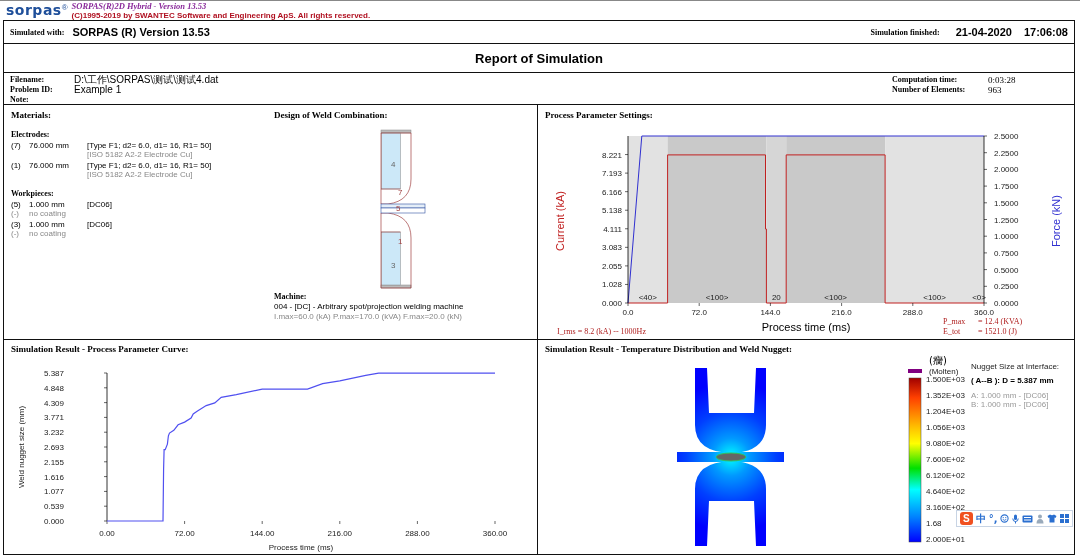 This screenshot has width=1080, height=557. I want to click on item-id: (3), so click(16, 224).